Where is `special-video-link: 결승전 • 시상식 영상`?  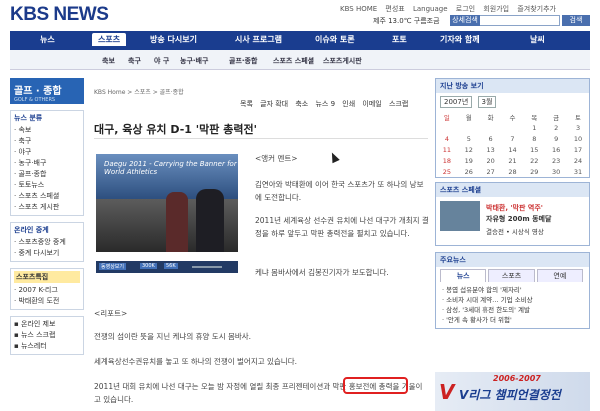
special-video-link: 결승전 • 시상식 영상 is located at coordinates (515, 231).